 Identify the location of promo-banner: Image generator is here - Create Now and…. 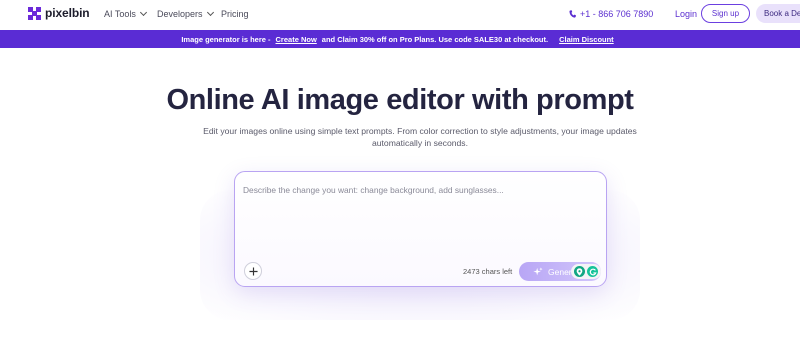
(400, 39).